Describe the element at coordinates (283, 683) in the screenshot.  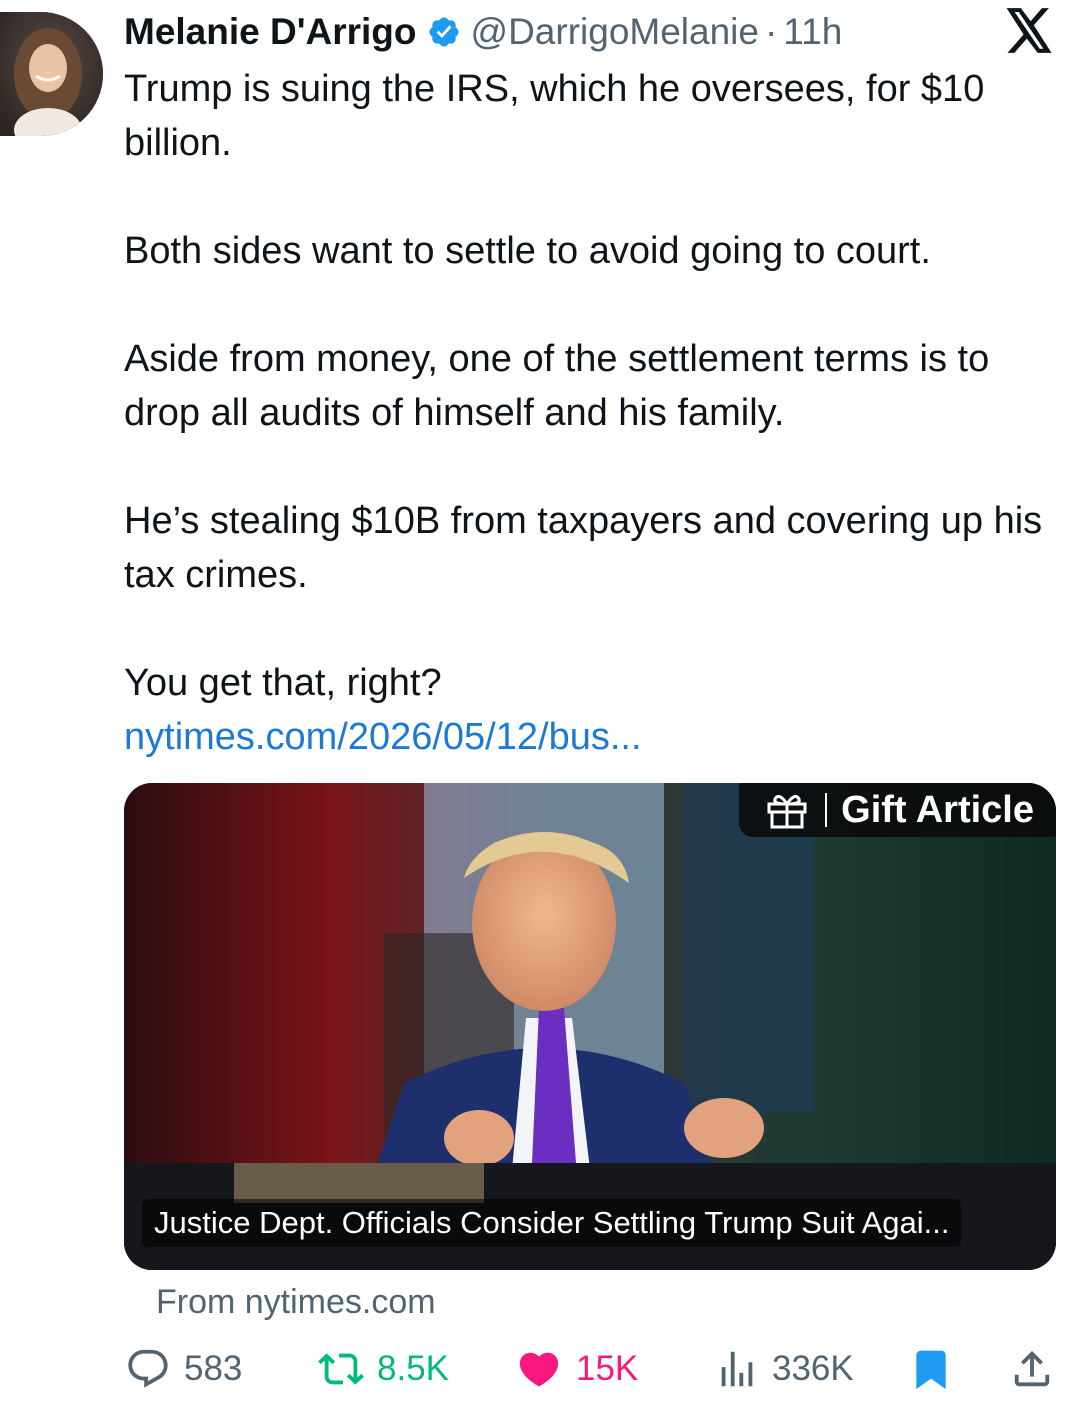
I see `tweet-paragraph: You get that, right?` at that location.